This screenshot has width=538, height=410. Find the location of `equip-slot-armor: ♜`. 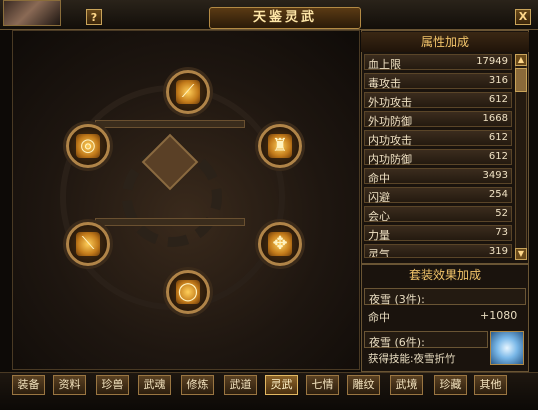

equip-slot-armor: ♜ is located at coordinates (280, 146).